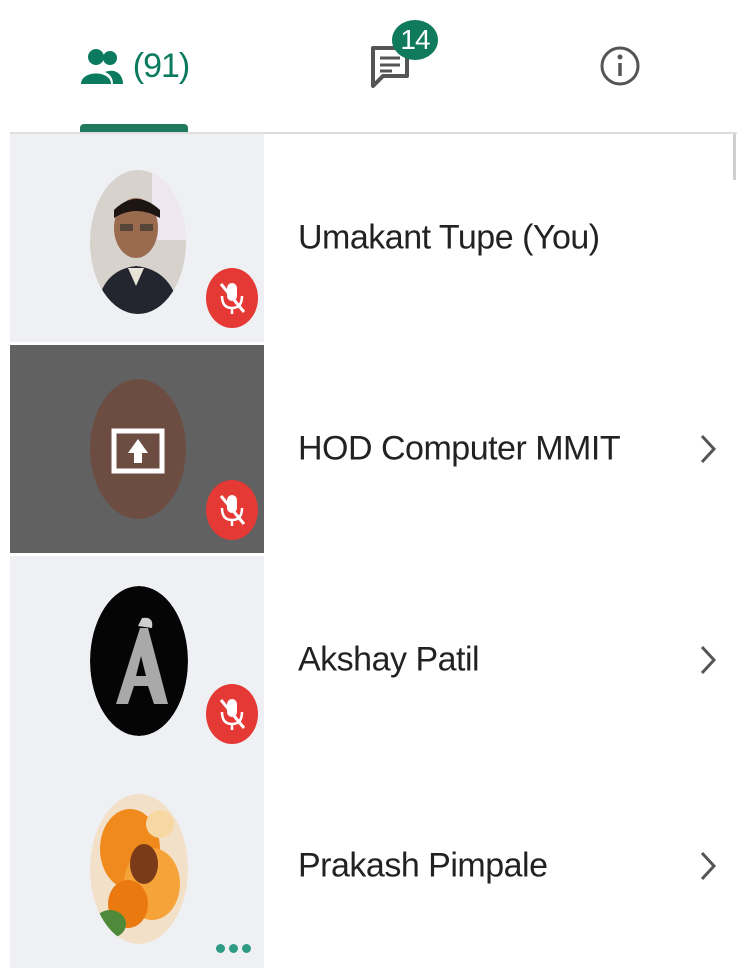  Describe the element at coordinates (449, 237) in the screenshot. I see `participant-name: Umakant Tupe (You)` at that location.